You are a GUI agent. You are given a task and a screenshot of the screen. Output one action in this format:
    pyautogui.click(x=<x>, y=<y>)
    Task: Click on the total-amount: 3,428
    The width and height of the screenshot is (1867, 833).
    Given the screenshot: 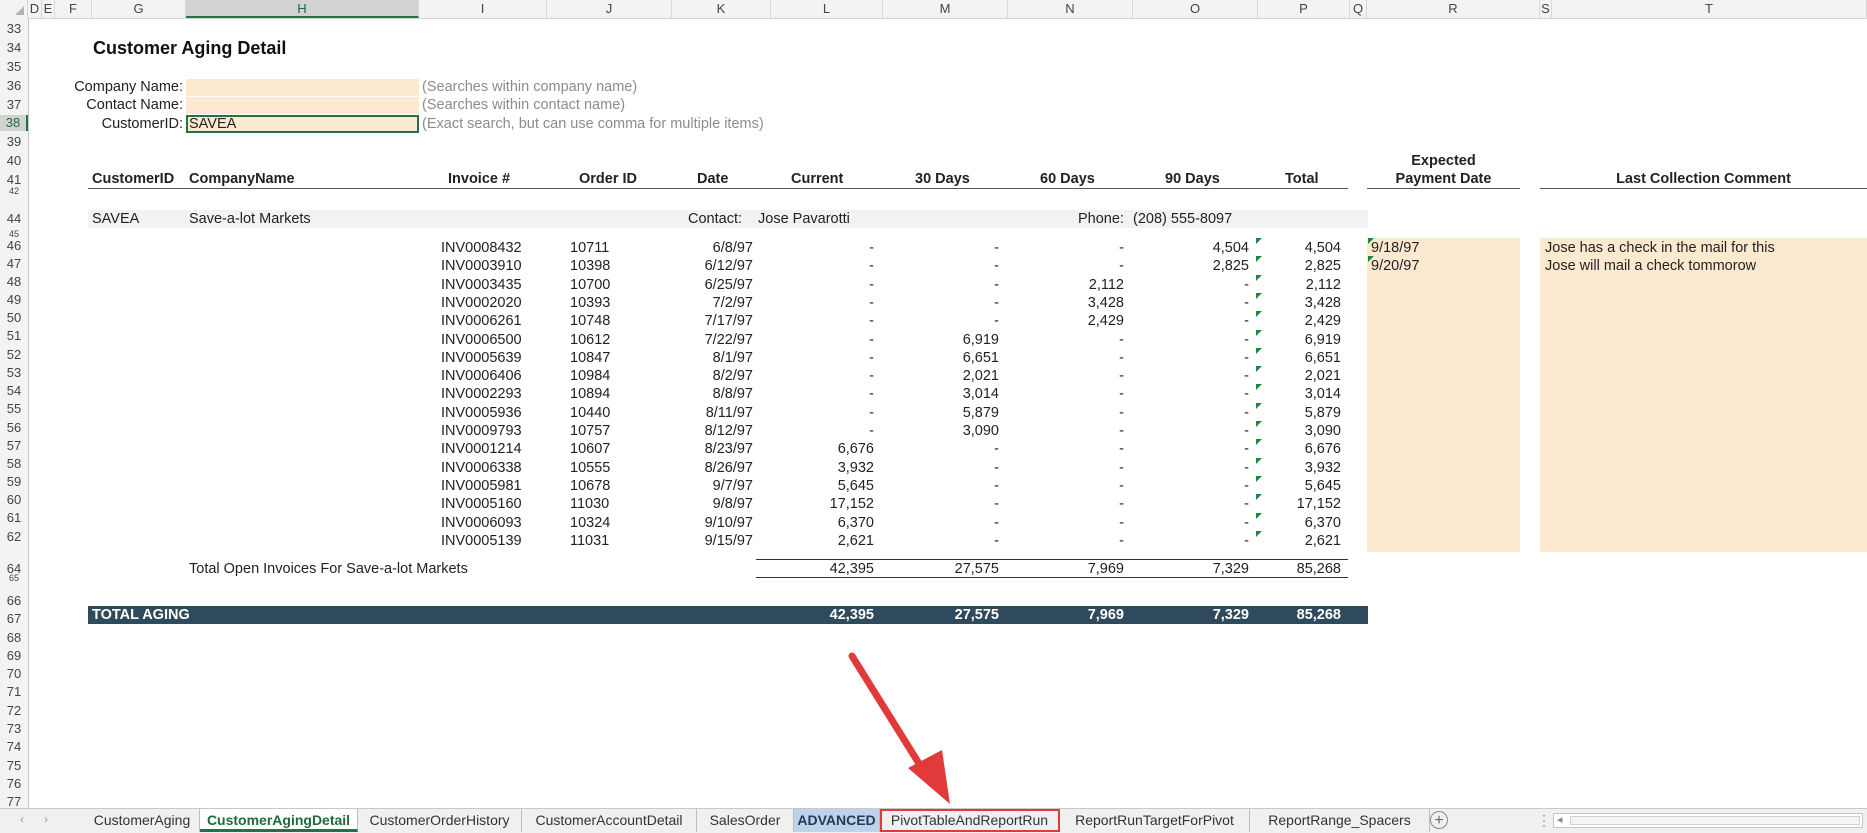 What is the action you would take?
    pyautogui.click(x=1322, y=302)
    